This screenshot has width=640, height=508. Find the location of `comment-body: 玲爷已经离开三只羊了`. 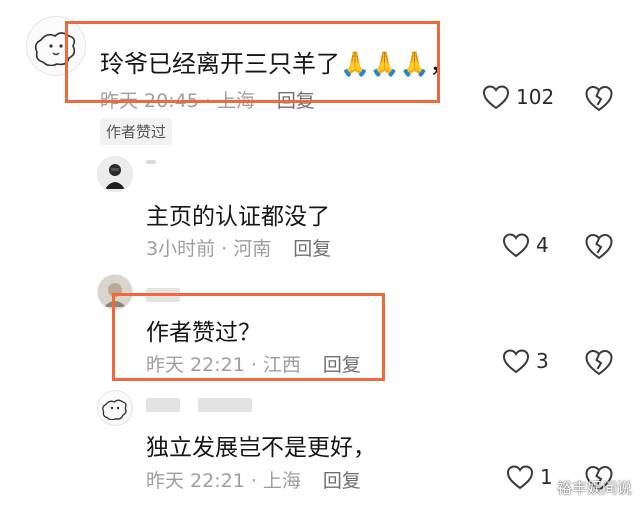

comment-body: 玲爷已经离开三只羊了 is located at coordinates (220, 64).